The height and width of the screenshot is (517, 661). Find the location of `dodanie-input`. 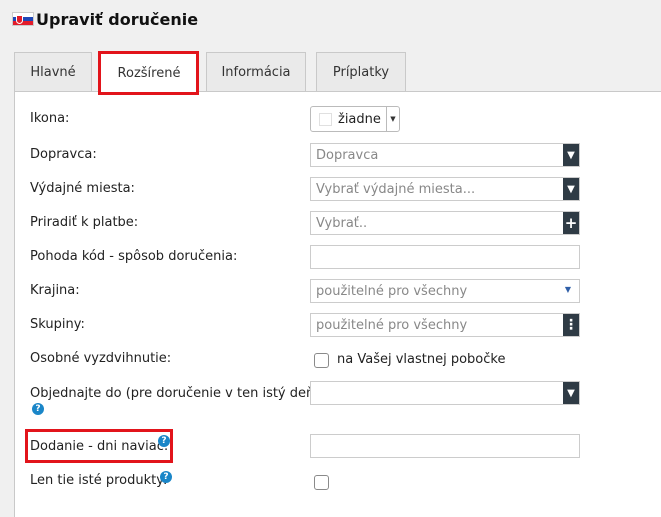

dodanie-input is located at coordinates (445, 446).